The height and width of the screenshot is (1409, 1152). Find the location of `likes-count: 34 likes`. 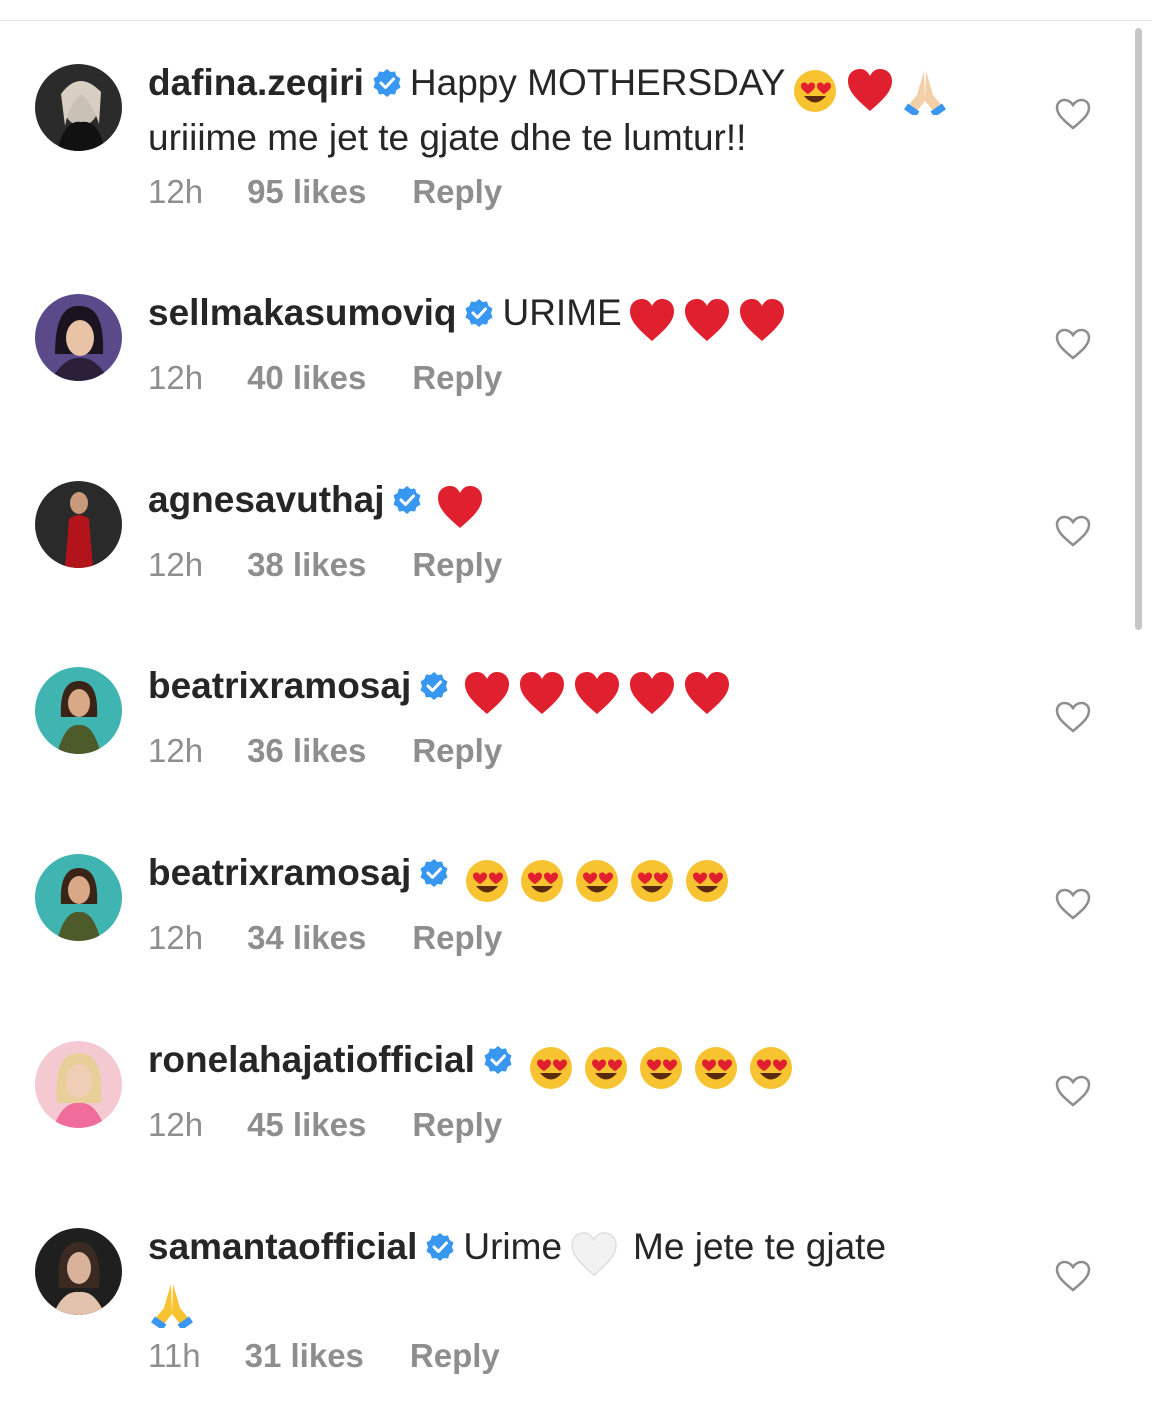

likes-count: 34 likes is located at coordinates (306, 938).